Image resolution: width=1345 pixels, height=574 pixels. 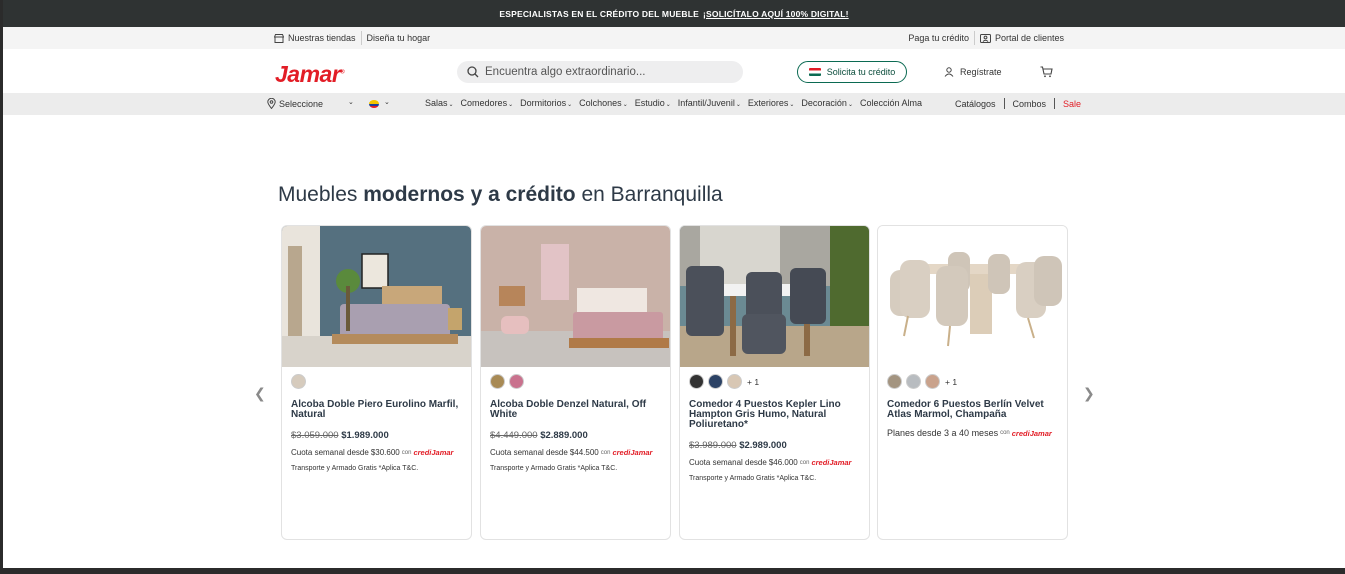 I want to click on nav-item-salas: Salas⌄, so click(x=439, y=103).